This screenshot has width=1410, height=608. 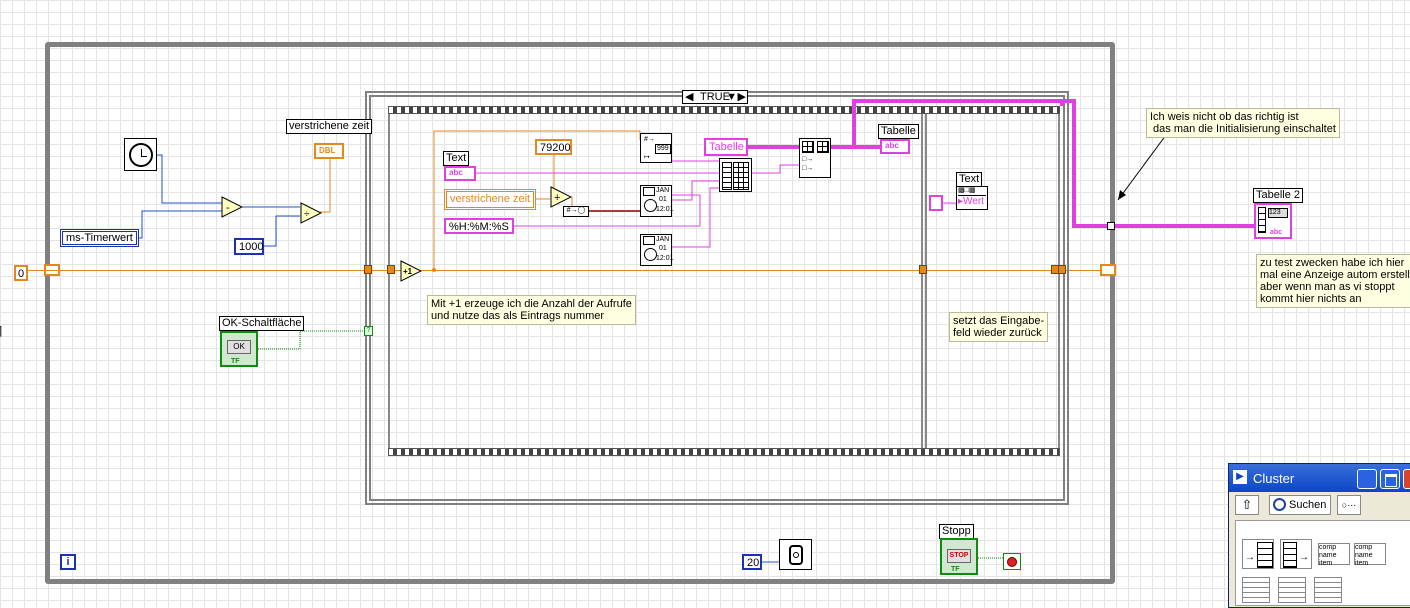 I want to click on stop-button-face: STOP, so click(x=959, y=556).